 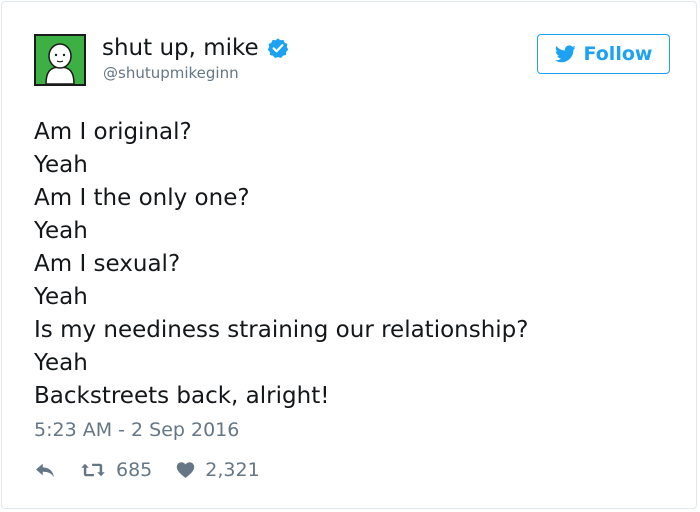 What do you see at coordinates (182, 396) in the screenshot?
I see `tweet-line: Backstreets back, alright!` at bounding box center [182, 396].